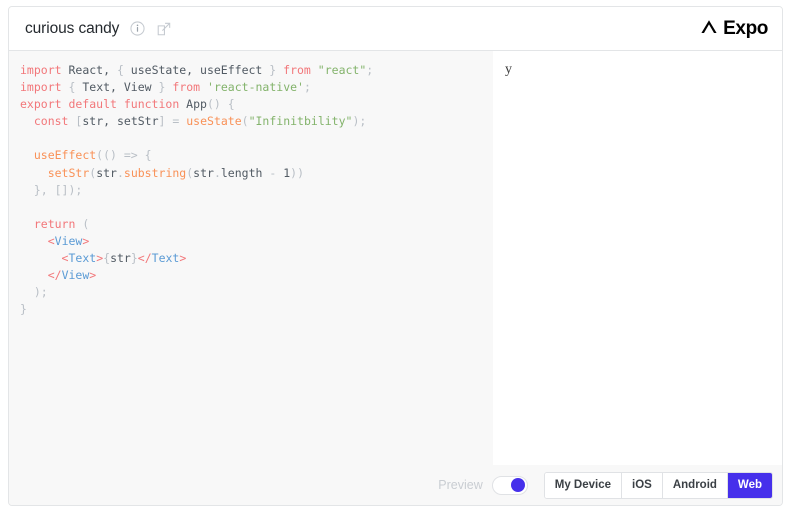 The height and width of the screenshot is (515, 791). I want to click on code-line: return (, so click(256, 224).